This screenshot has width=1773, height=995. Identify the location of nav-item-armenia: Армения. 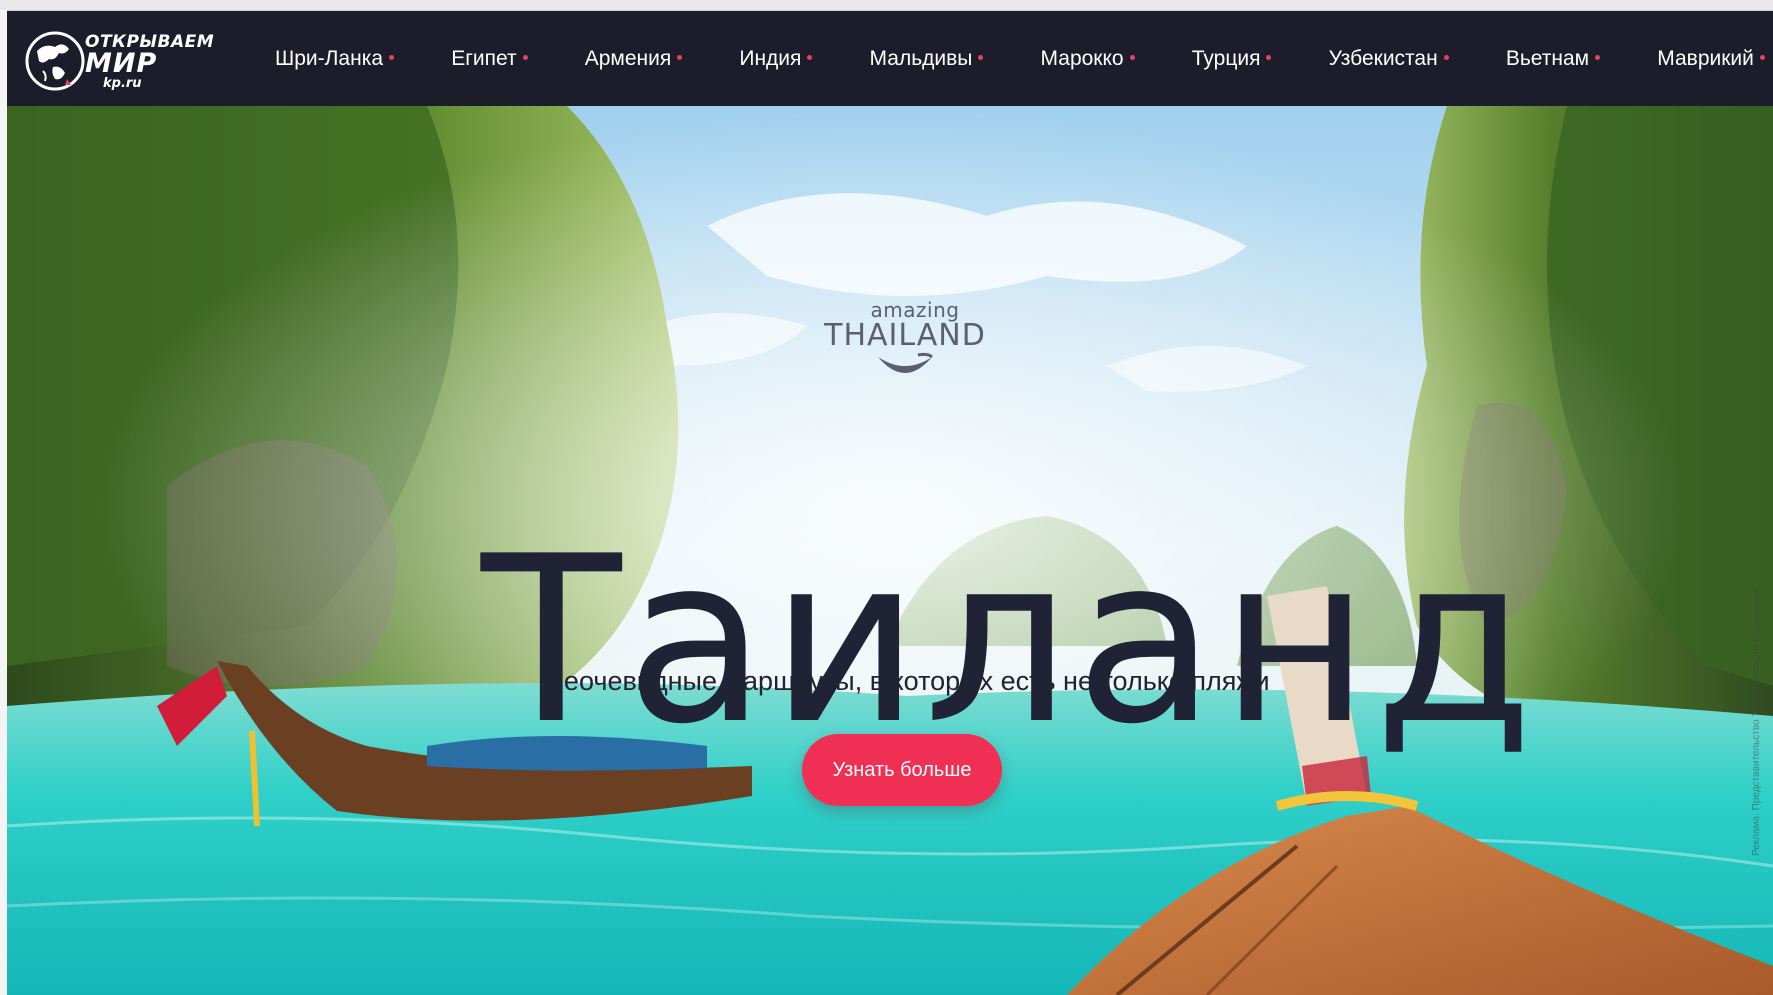
(634, 59).